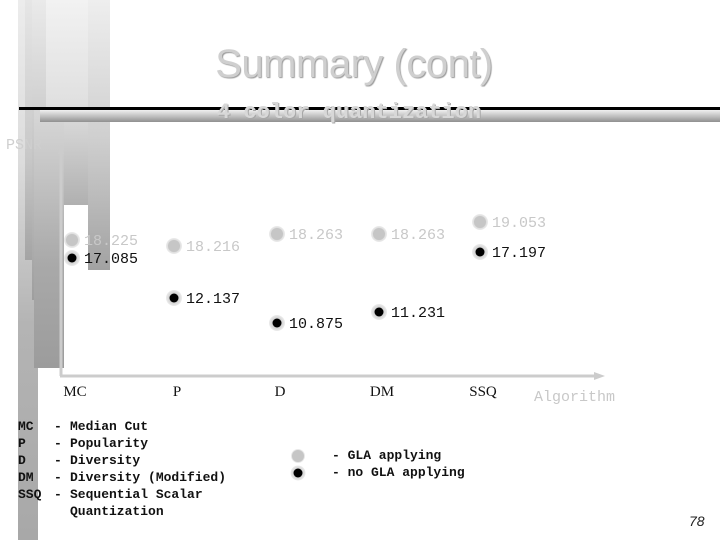 This screenshot has height=540, width=720. Describe the element at coordinates (36, 511) in the screenshot. I see `abbreviation-key` at that location.